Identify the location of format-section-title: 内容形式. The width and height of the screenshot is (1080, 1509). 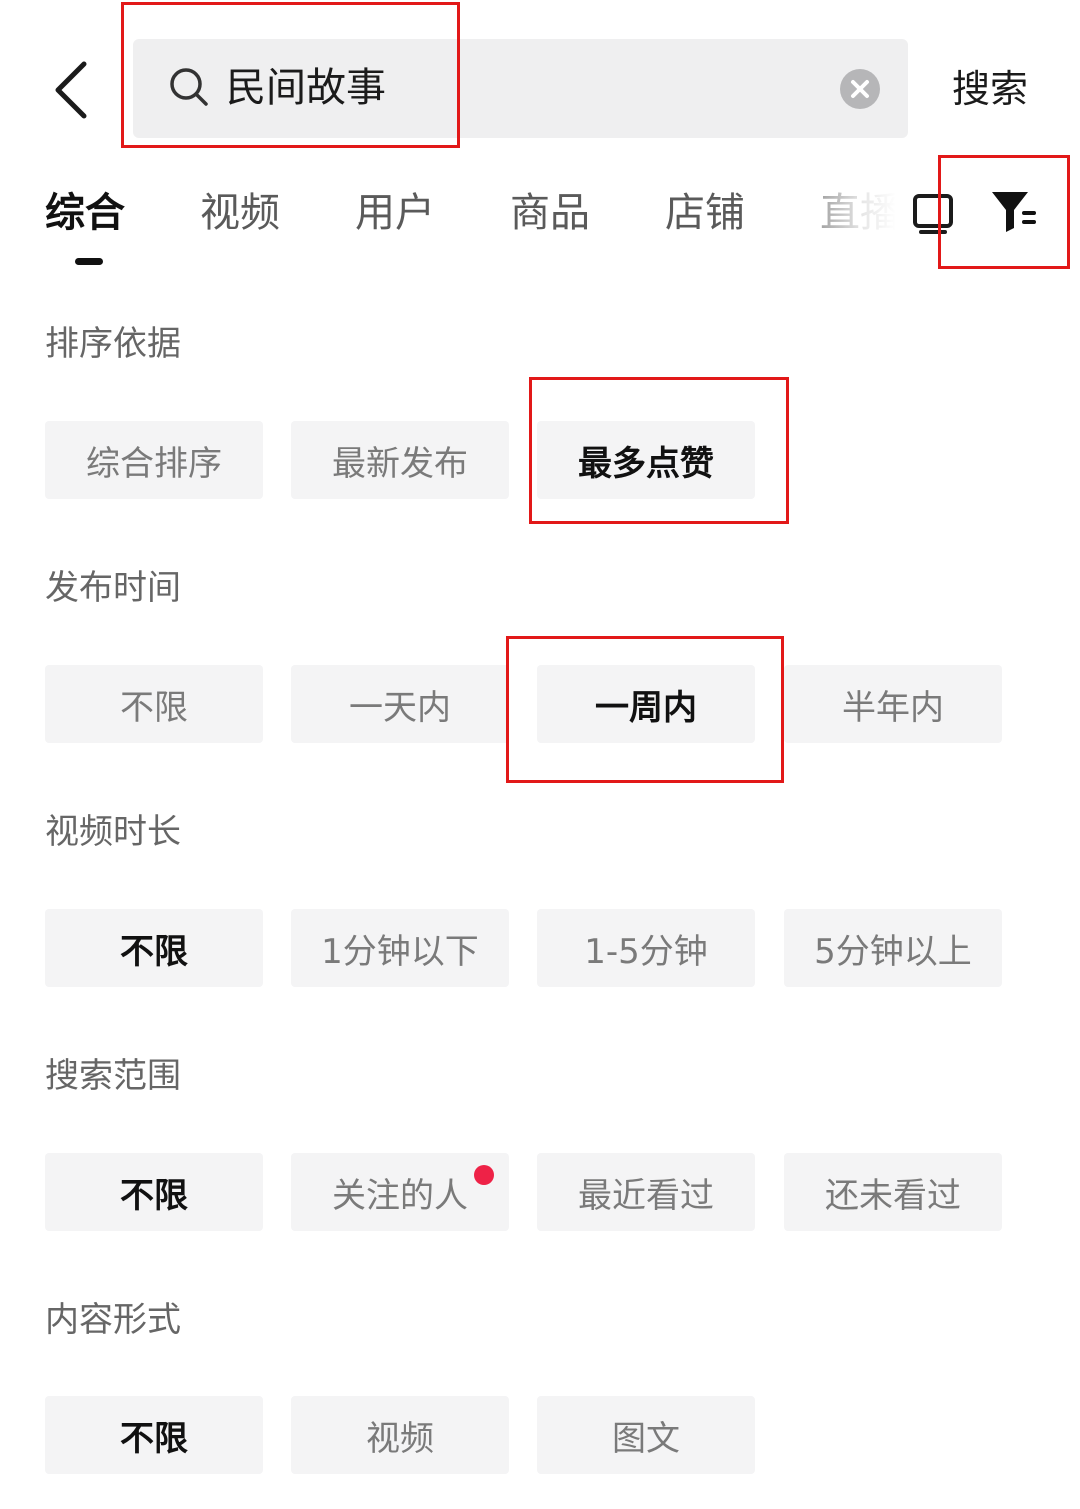
(113, 1320).